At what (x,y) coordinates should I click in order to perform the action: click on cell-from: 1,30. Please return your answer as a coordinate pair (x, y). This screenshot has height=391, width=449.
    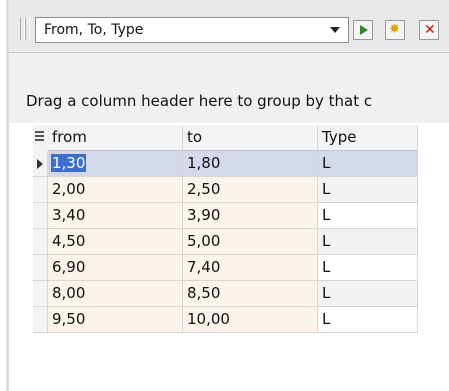
    Looking at the image, I should click on (115, 164).